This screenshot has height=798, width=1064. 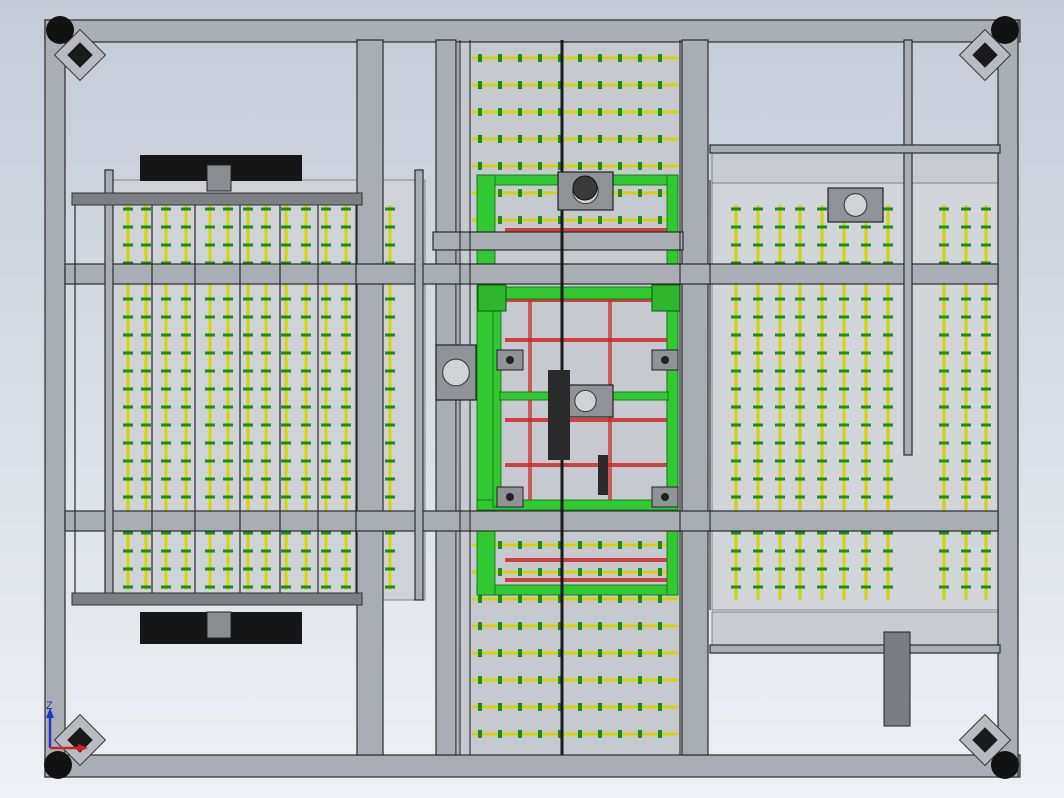 I want to click on cylinder-bolt, so click(x=510, y=360).